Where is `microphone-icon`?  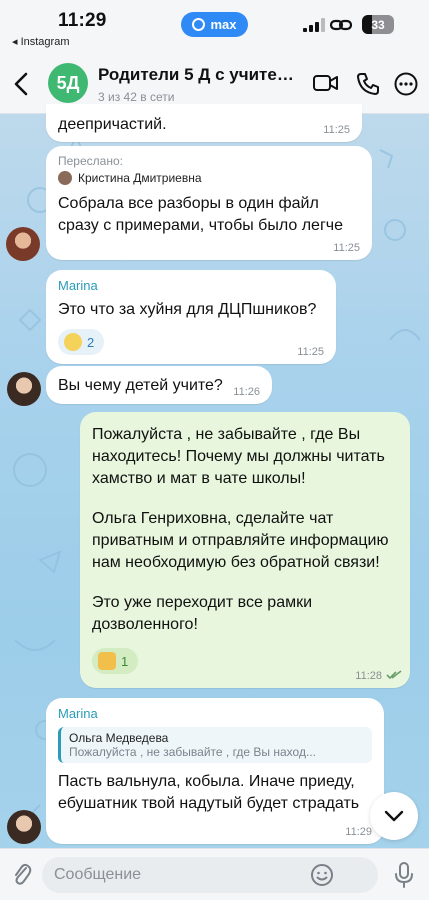 microphone-icon is located at coordinates (404, 875).